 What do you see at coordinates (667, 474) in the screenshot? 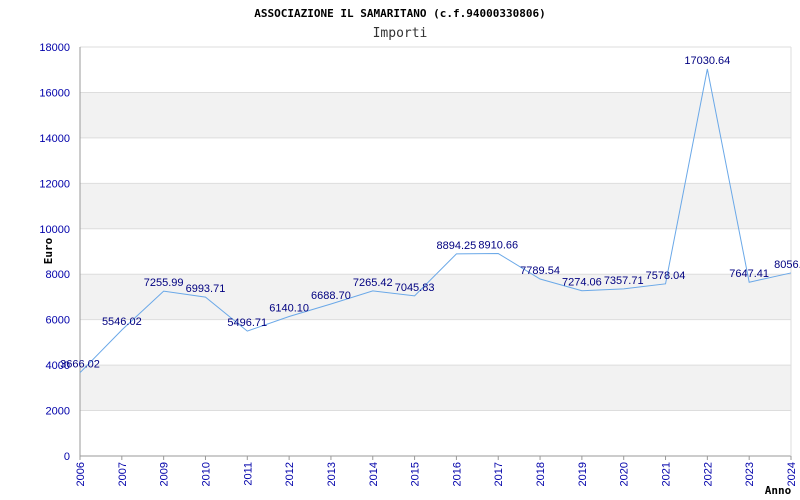
I see `x-tick-label: 2021` at bounding box center [667, 474].